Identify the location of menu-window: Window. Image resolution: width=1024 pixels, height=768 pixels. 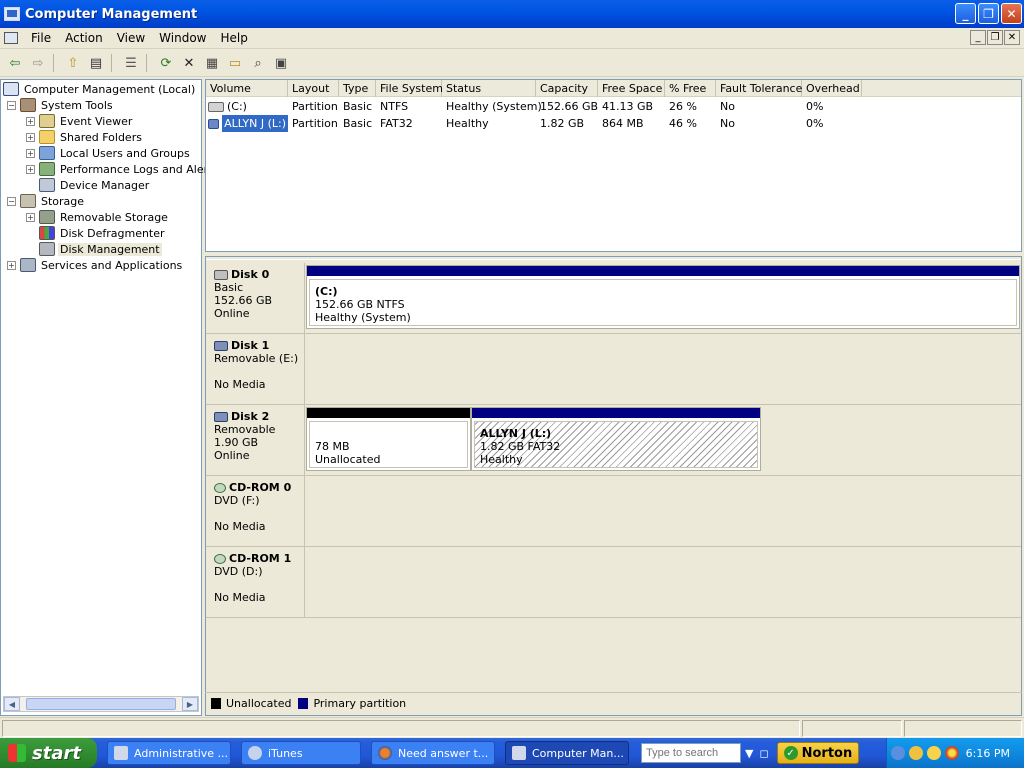
(182, 38).